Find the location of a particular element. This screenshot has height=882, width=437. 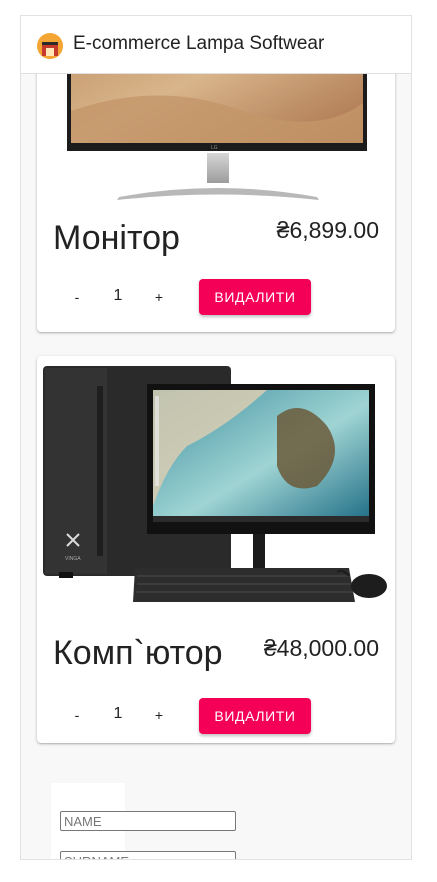

name-field is located at coordinates (148, 821).